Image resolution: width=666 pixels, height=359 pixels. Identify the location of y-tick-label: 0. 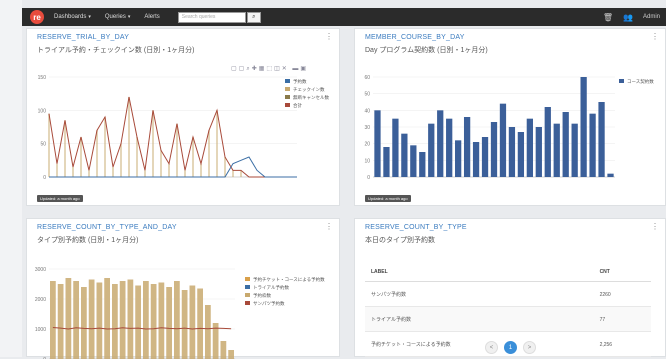
(44, 178).